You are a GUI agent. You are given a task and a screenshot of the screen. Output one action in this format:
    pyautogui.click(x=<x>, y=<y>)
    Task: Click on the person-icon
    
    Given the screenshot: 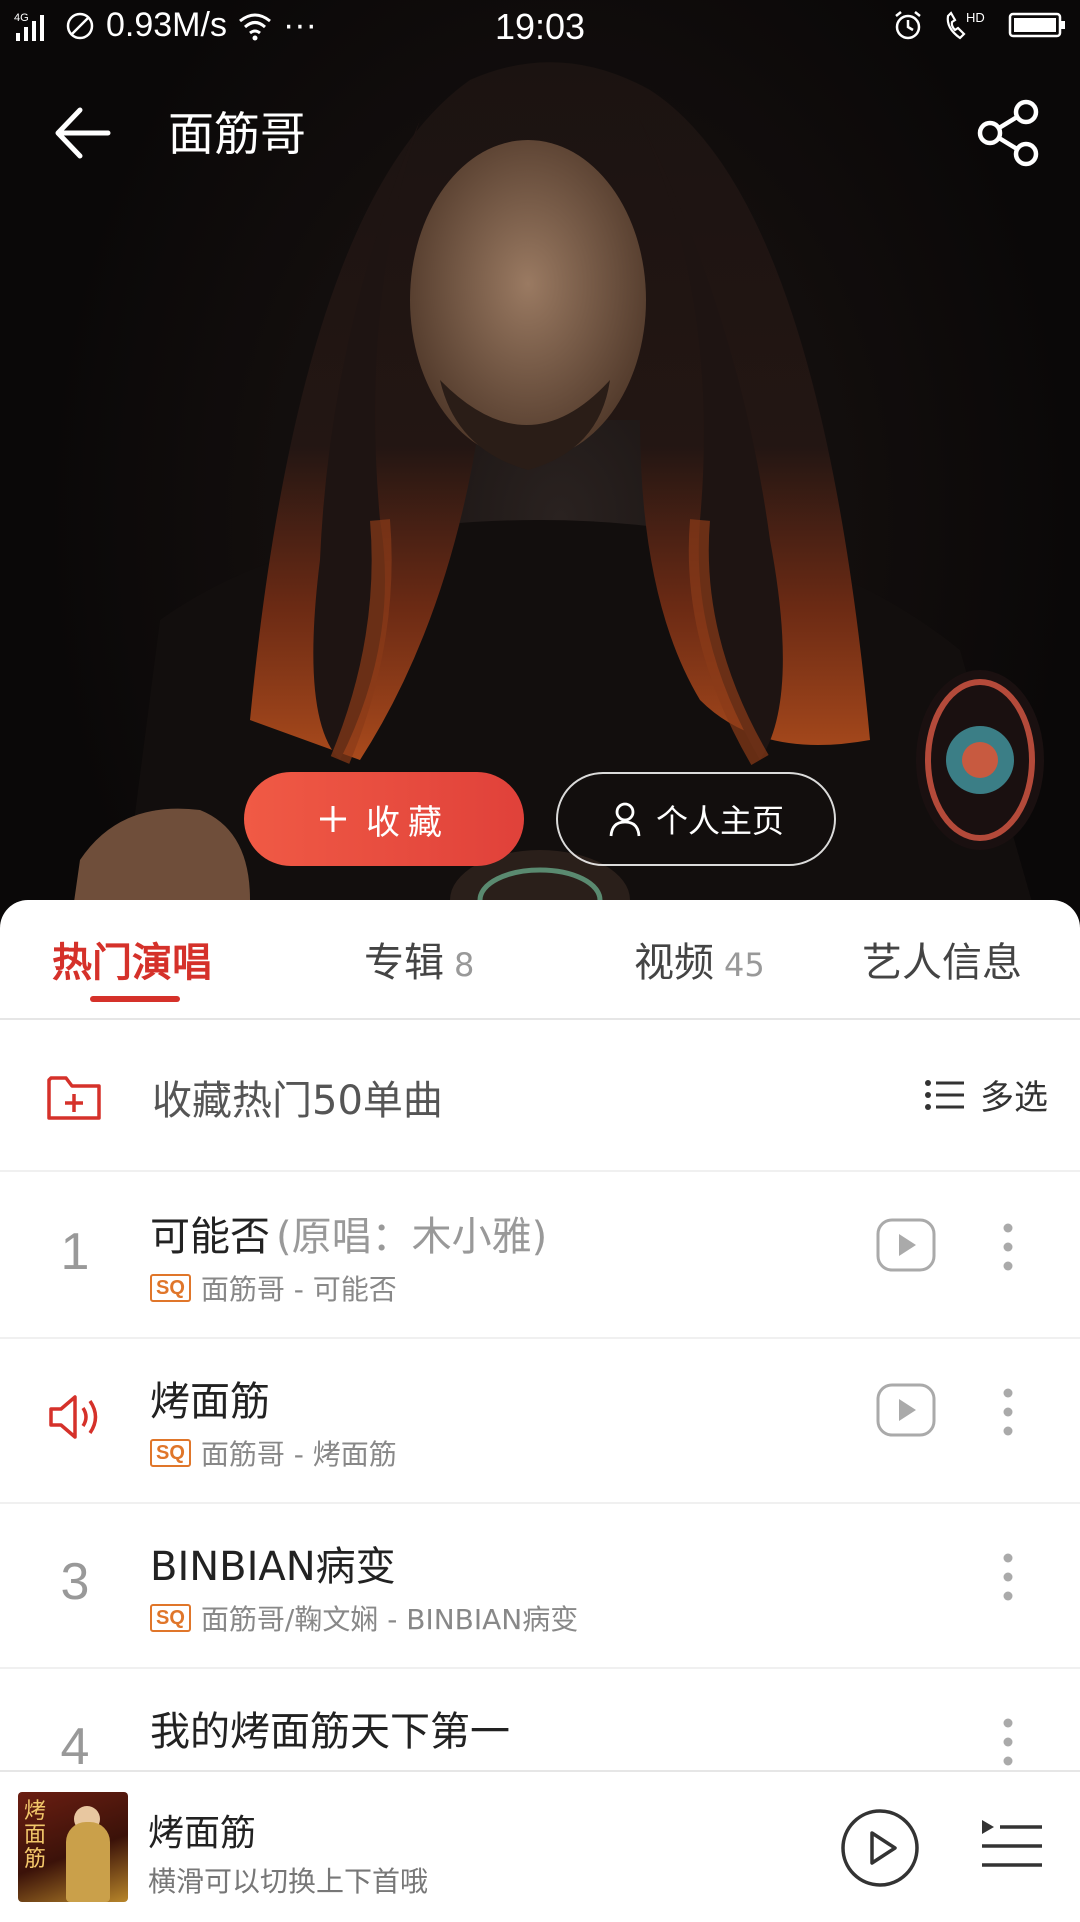 What is the action you would take?
    pyautogui.click(x=625, y=819)
    